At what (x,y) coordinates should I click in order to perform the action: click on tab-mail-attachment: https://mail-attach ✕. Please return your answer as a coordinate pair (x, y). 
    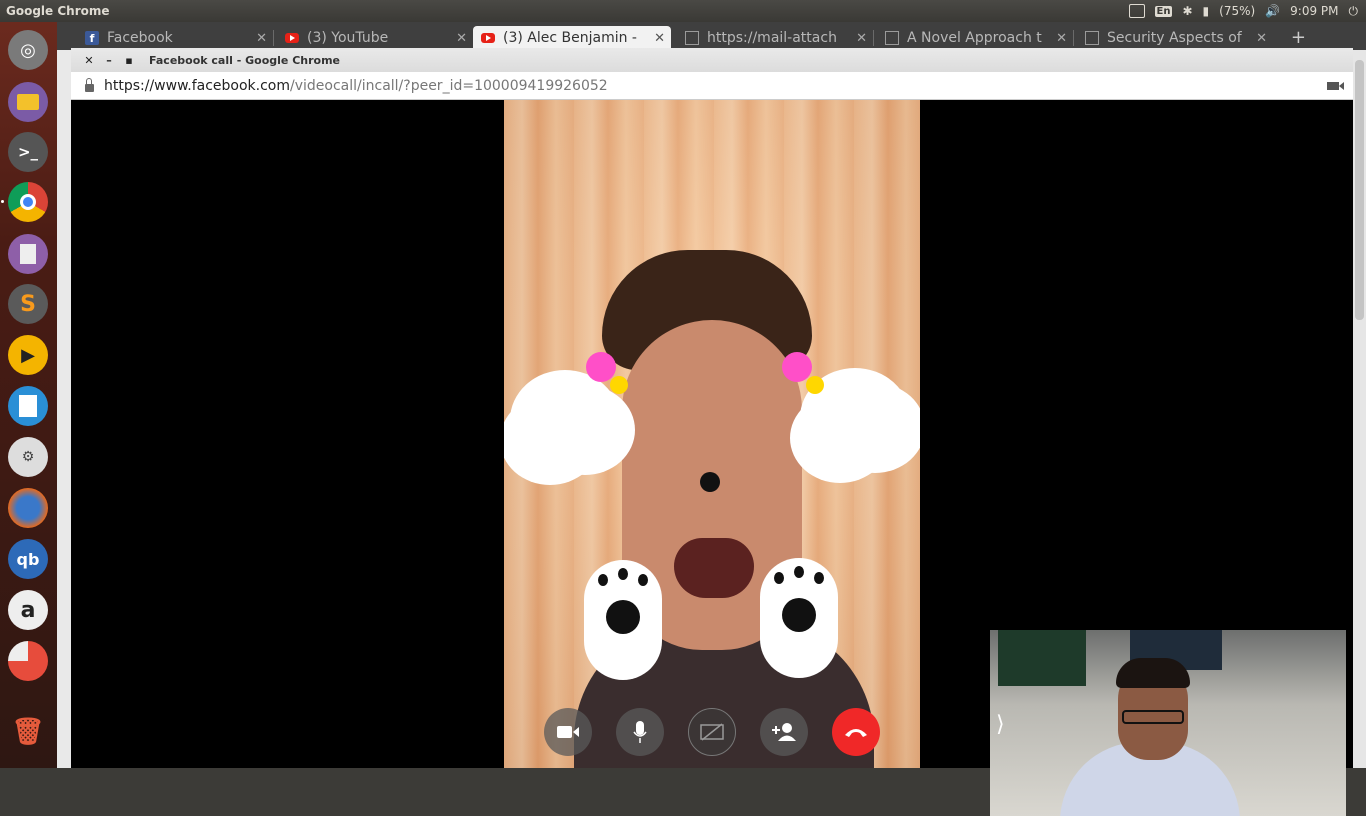
    Looking at the image, I should click on (775, 38).